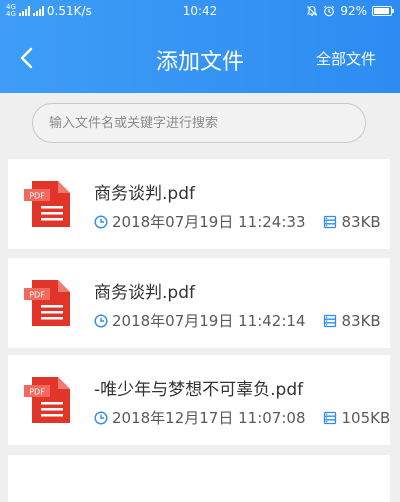 This screenshot has height=502, width=400. I want to click on status-bar: 4G 4G 0.51K/s 10:42 92%, so click(200, 12).